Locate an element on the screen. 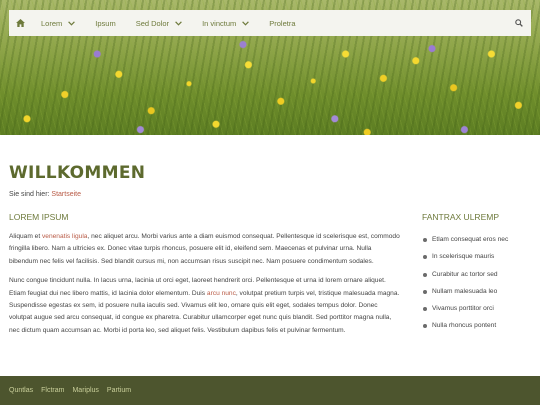 The image size is (540, 405). breadcrumb: Sie sind hier: Startseite is located at coordinates (45, 194).